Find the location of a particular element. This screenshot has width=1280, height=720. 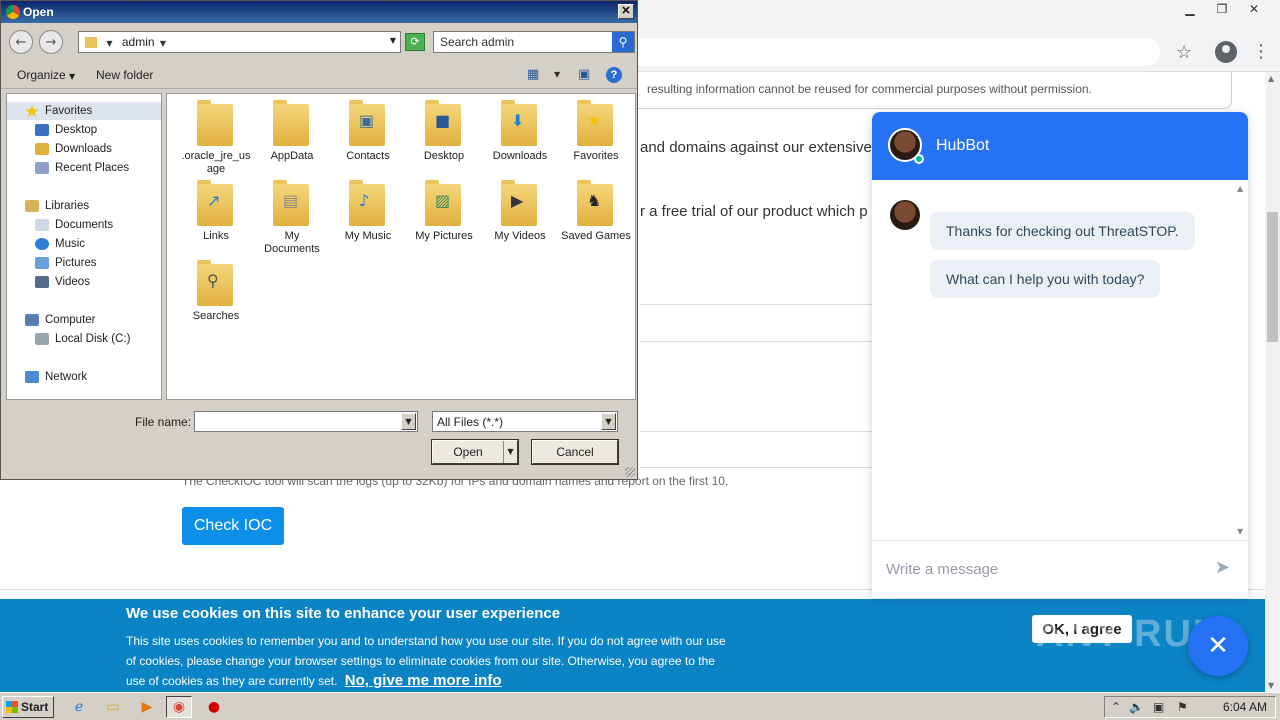

more-info-link: No, give me more info is located at coordinates (423, 680).